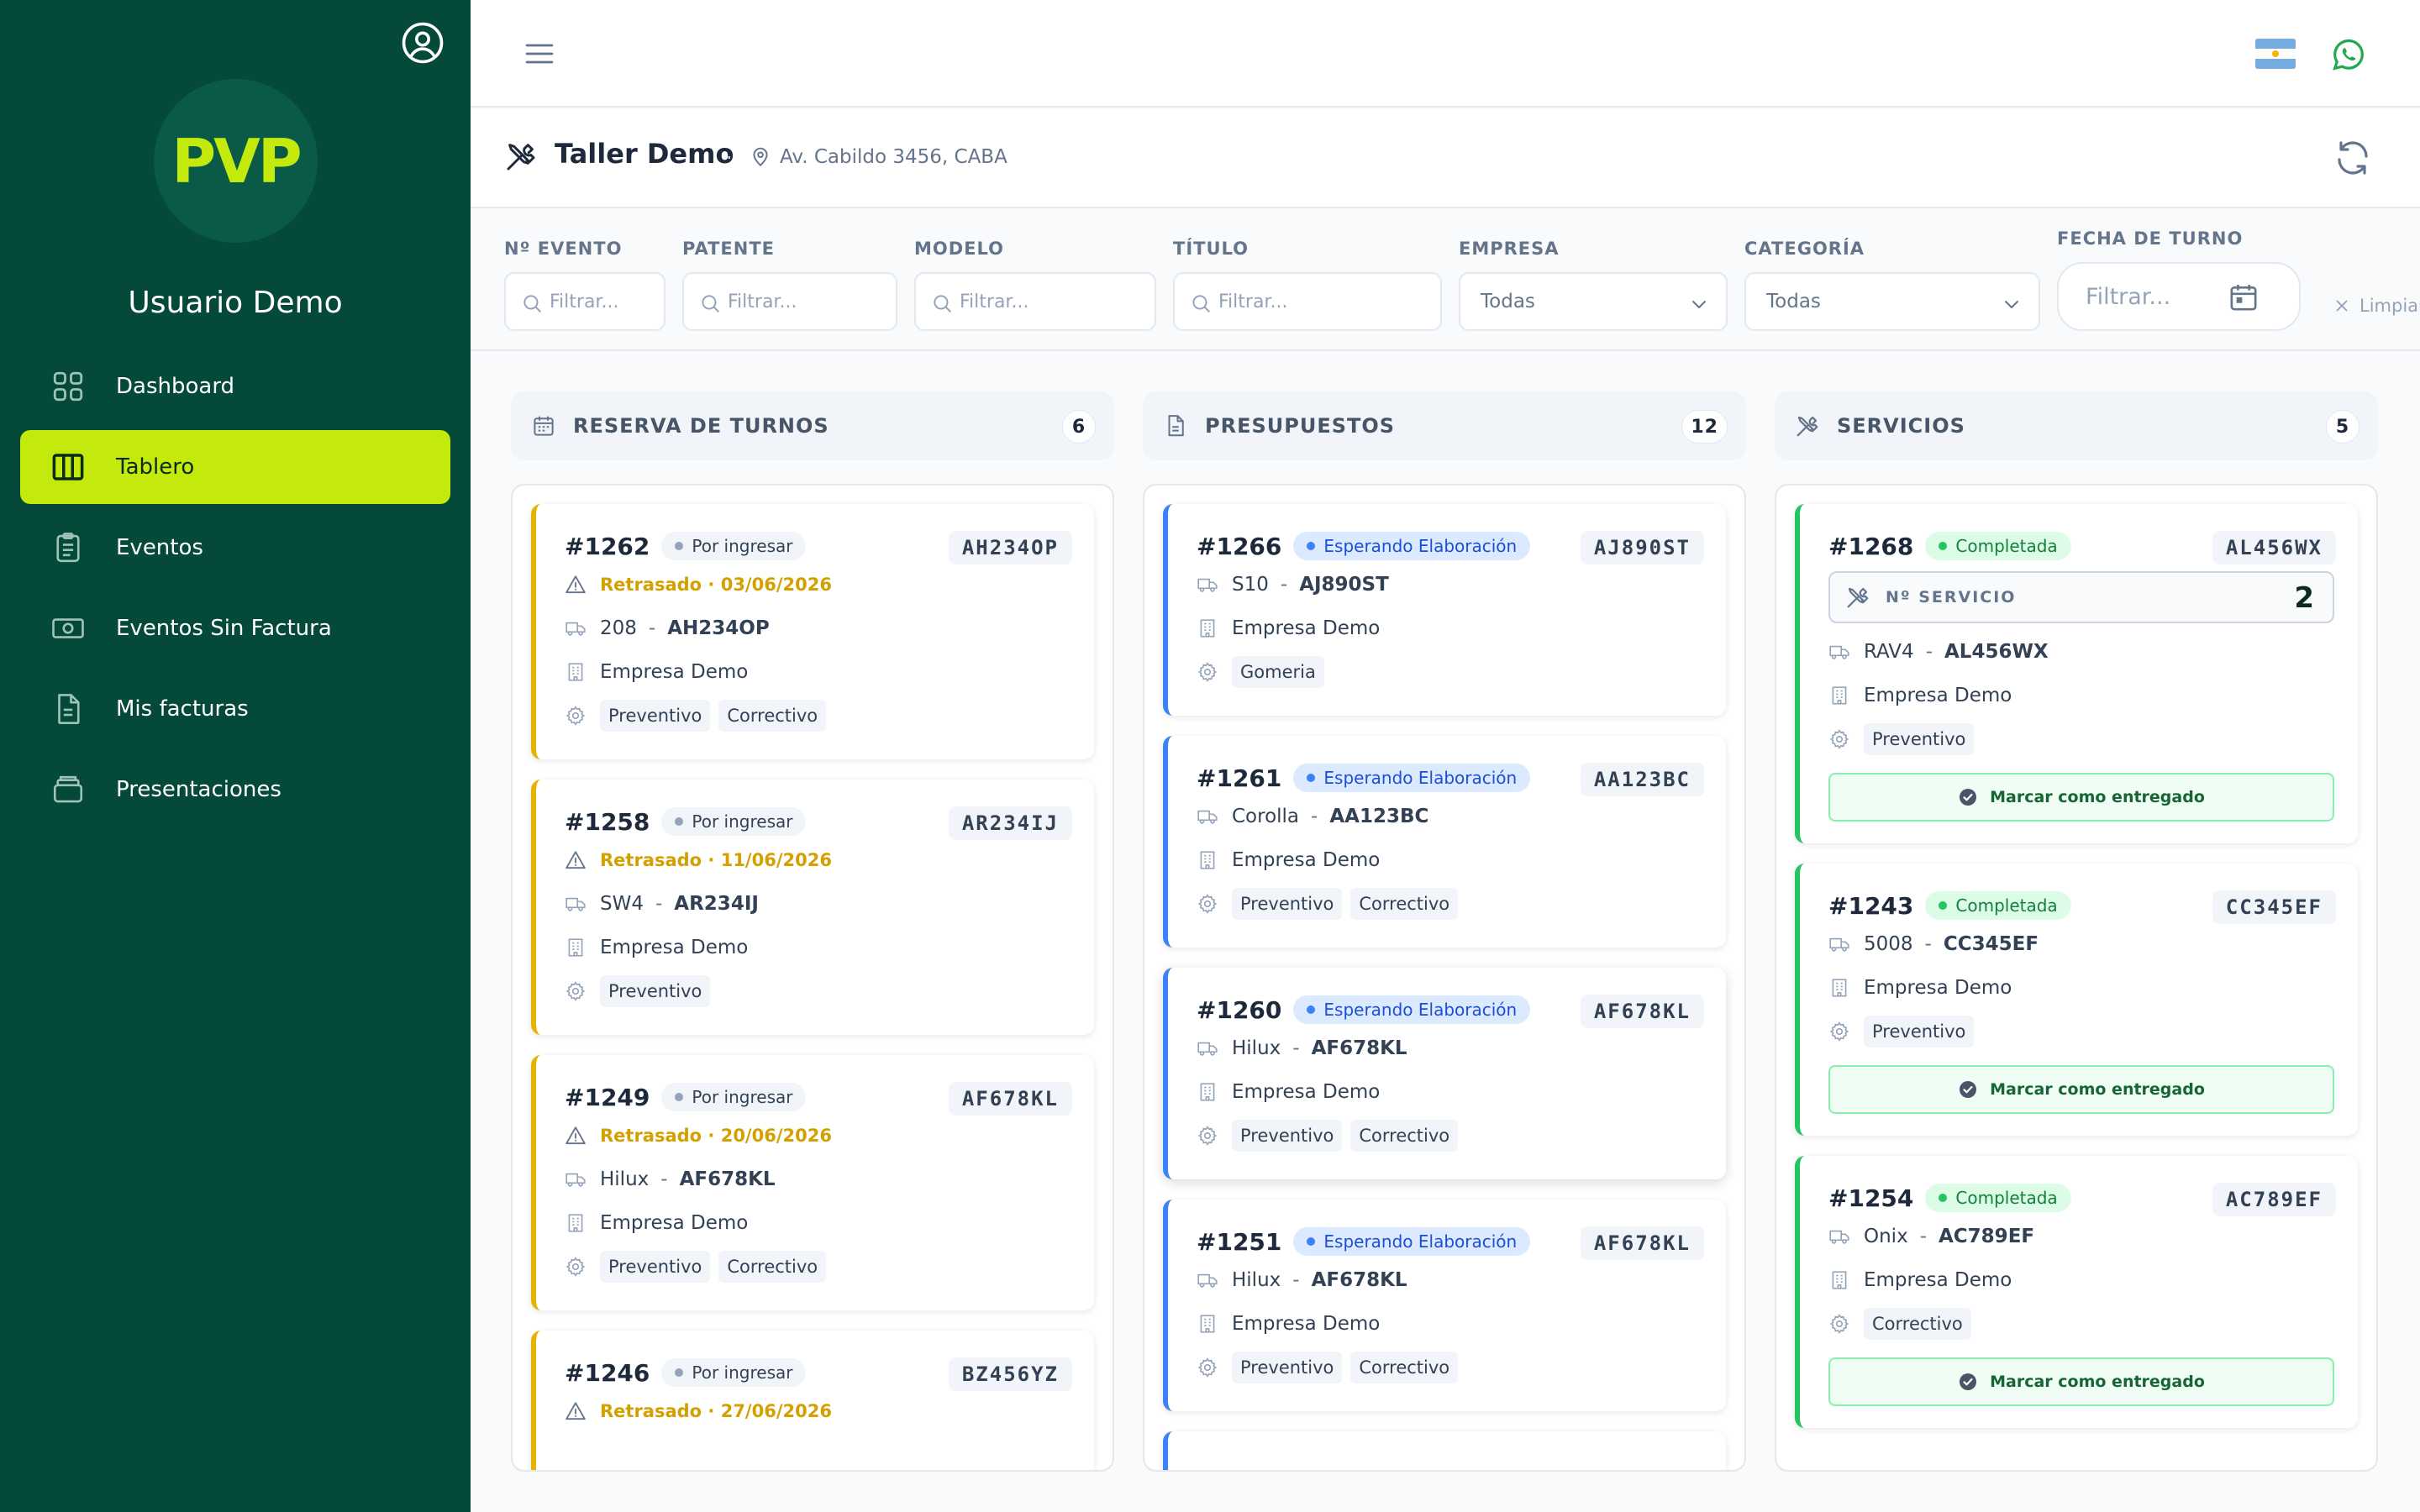 The width and height of the screenshot is (2420, 1512). Describe the element at coordinates (235, 548) in the screenshot. I see `sidebar-item-eventos: Eventos` at that location.